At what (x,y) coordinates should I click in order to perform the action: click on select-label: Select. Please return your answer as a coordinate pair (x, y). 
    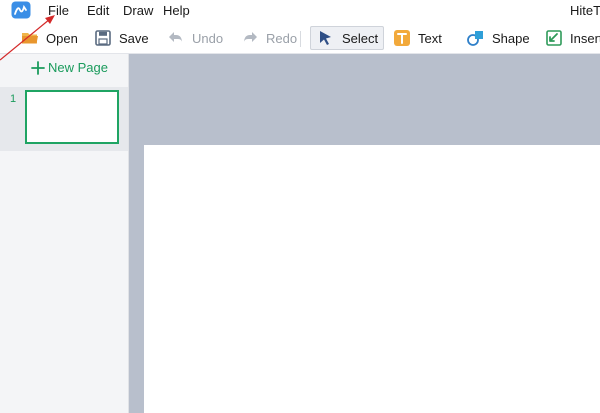
    Looking at the image, I should click on (360, 38).